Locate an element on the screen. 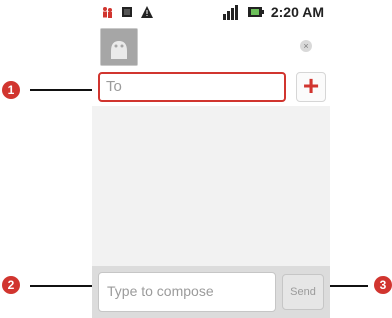  recipient-input: To is located at coordinates (192, 87).